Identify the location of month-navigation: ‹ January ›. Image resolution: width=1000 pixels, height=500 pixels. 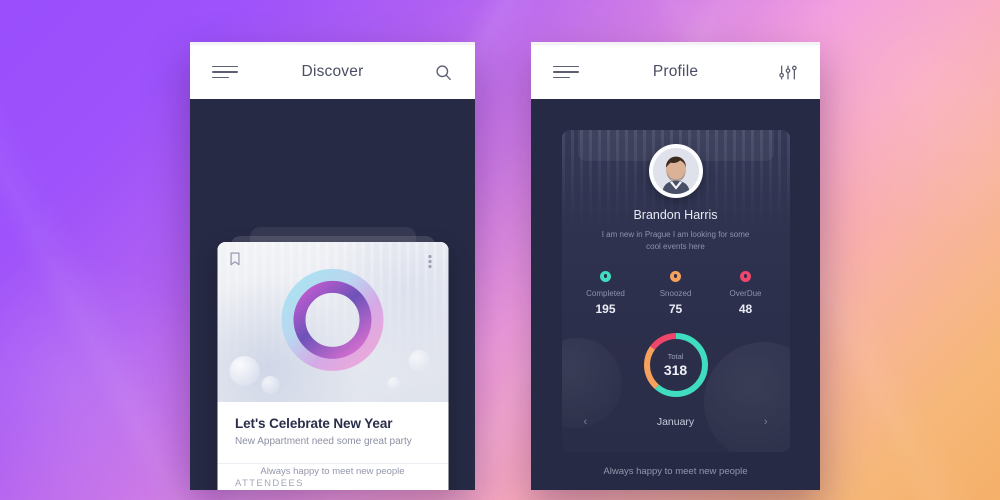
(676, 422).